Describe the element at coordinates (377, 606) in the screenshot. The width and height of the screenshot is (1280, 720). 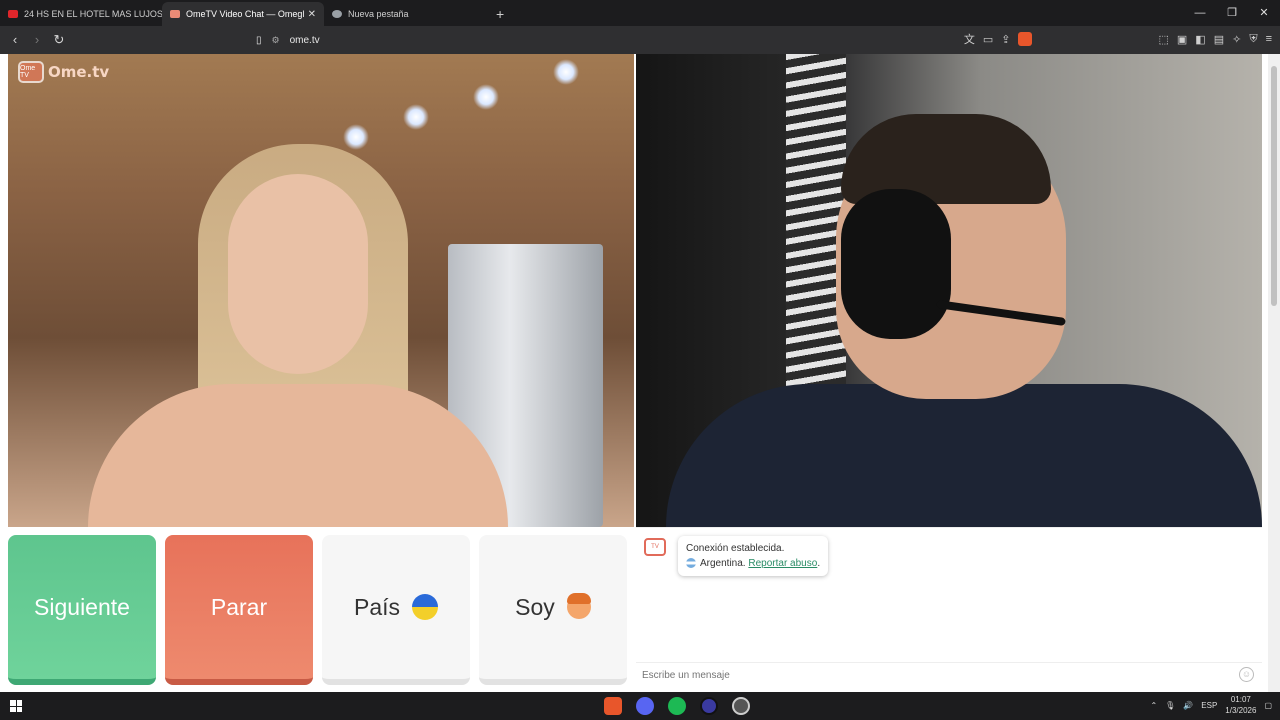
I see `country-label: País` at that location.